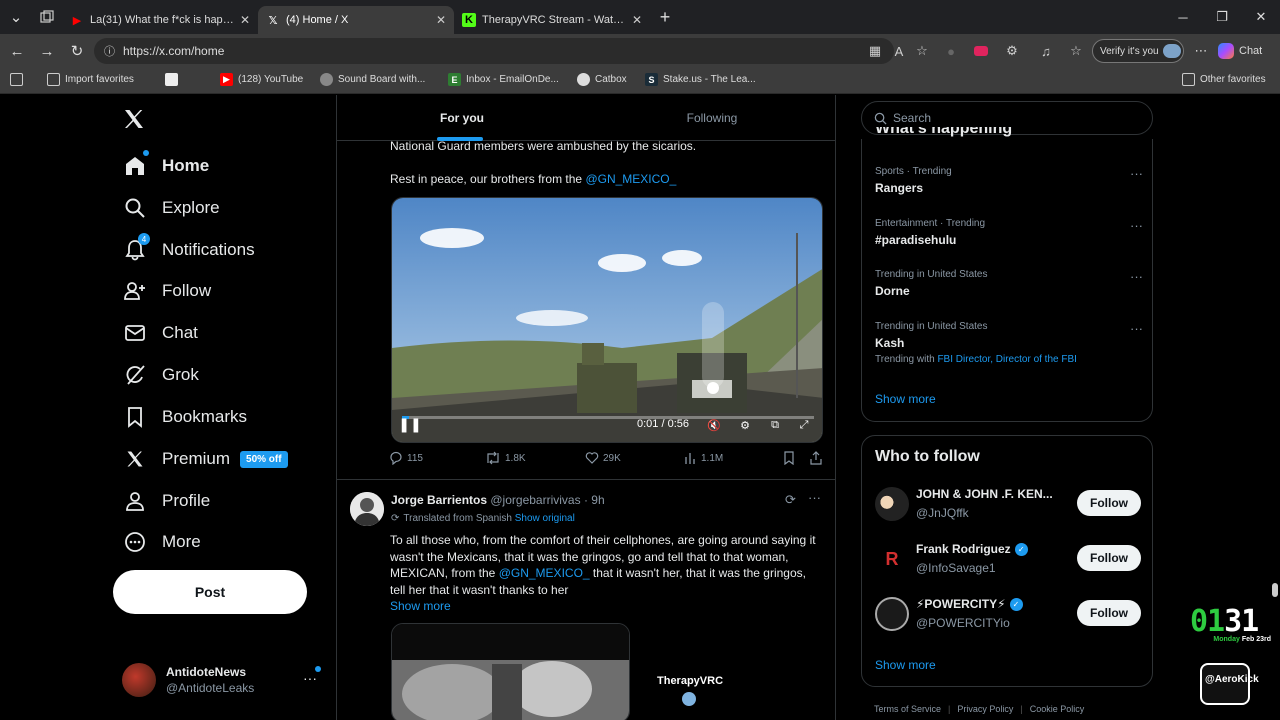  Describe the element at coordinates (1008, 614) in the screenshot. I see `follow-suggestion: ⚡POWERCITY⚡ ✓ @POWERCITYio Follow` at that location.